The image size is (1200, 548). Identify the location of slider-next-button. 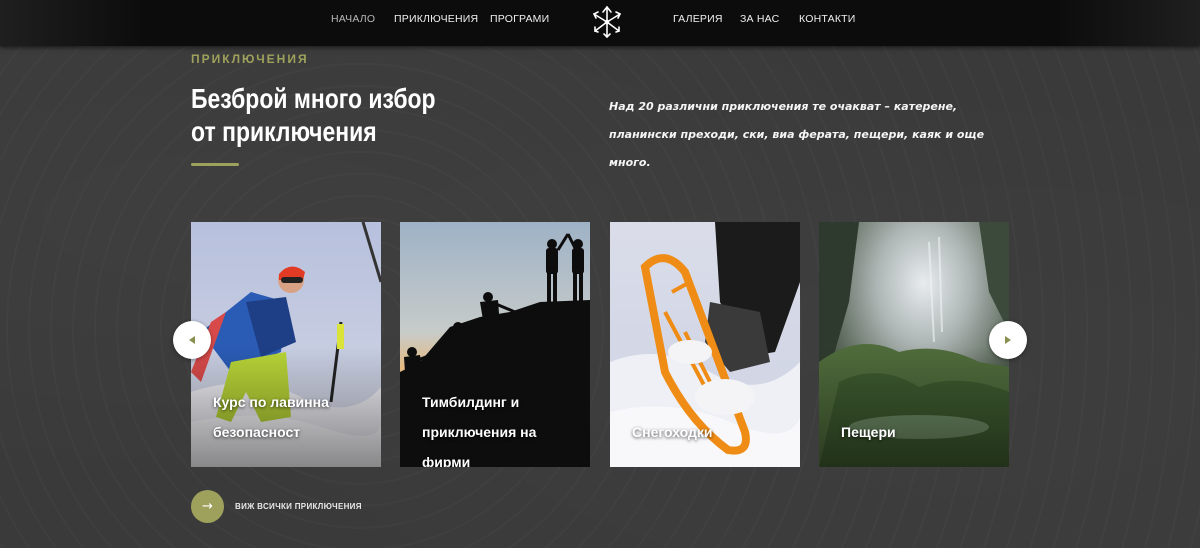
(1008, 340).